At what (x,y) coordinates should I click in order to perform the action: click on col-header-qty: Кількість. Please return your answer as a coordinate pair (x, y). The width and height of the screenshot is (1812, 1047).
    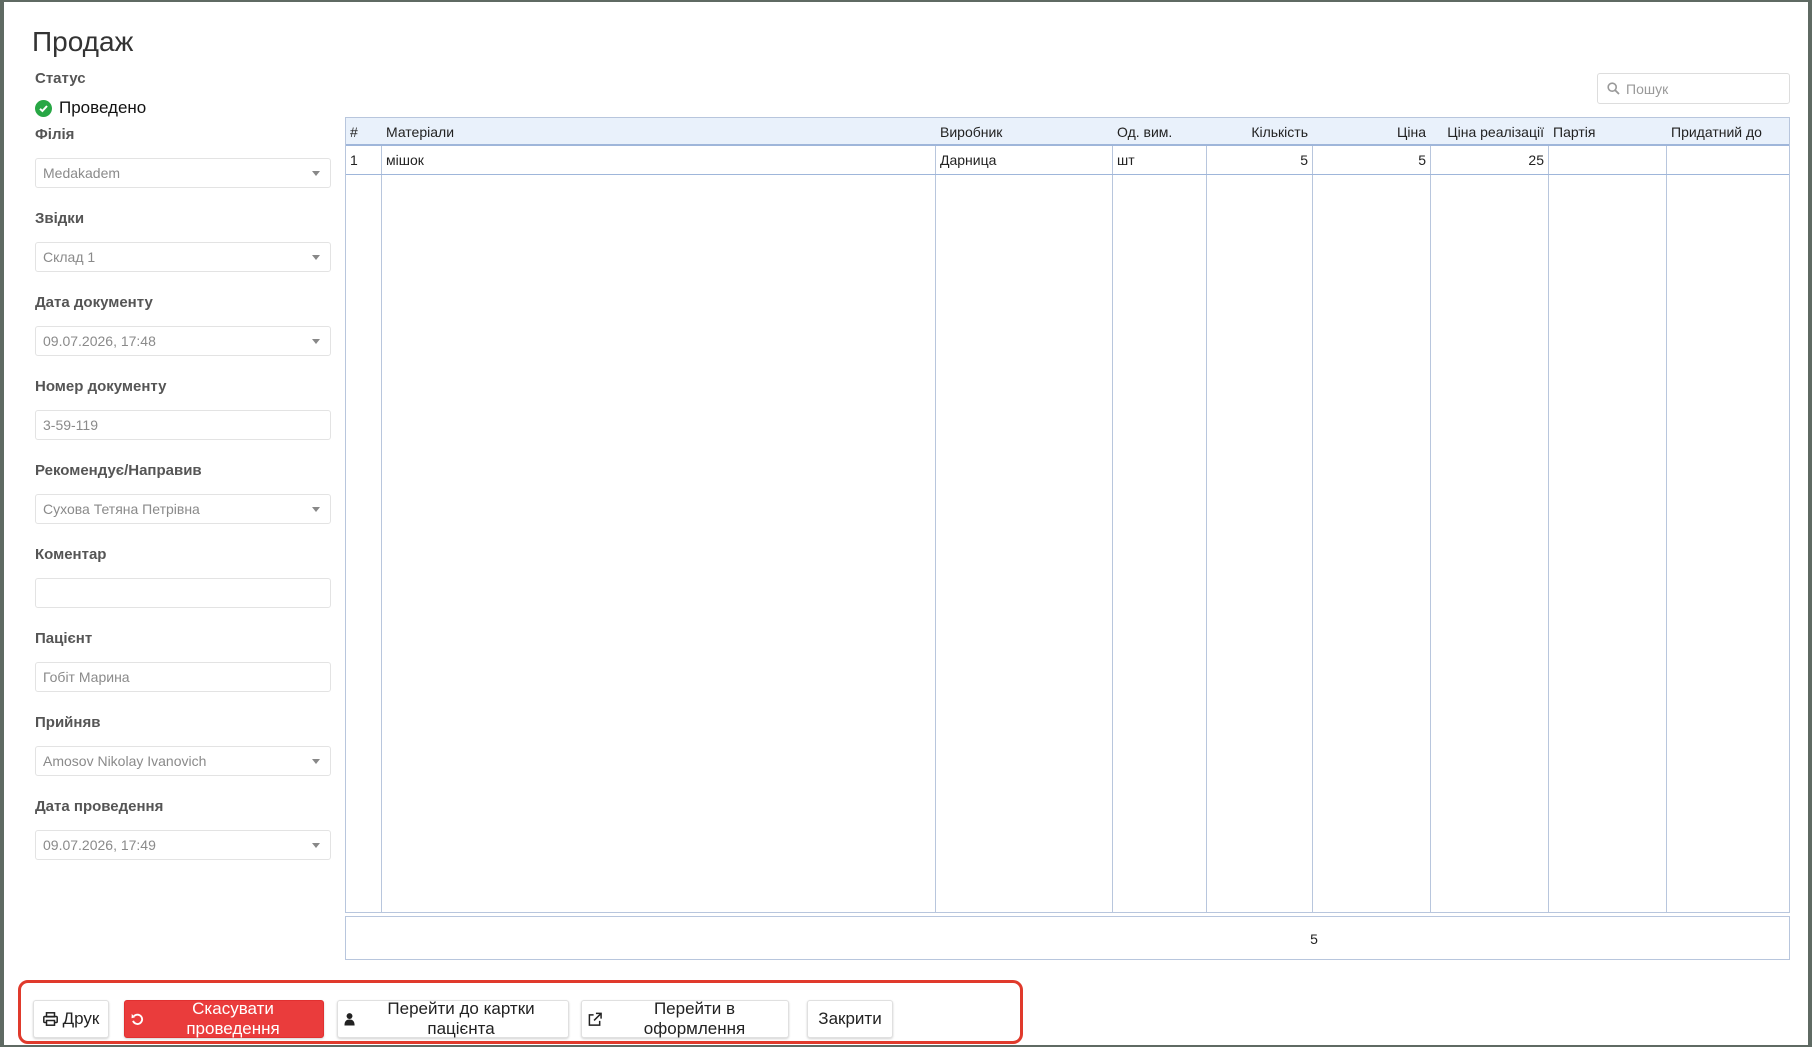
    Looking at the image, I should click on (1259, 131).